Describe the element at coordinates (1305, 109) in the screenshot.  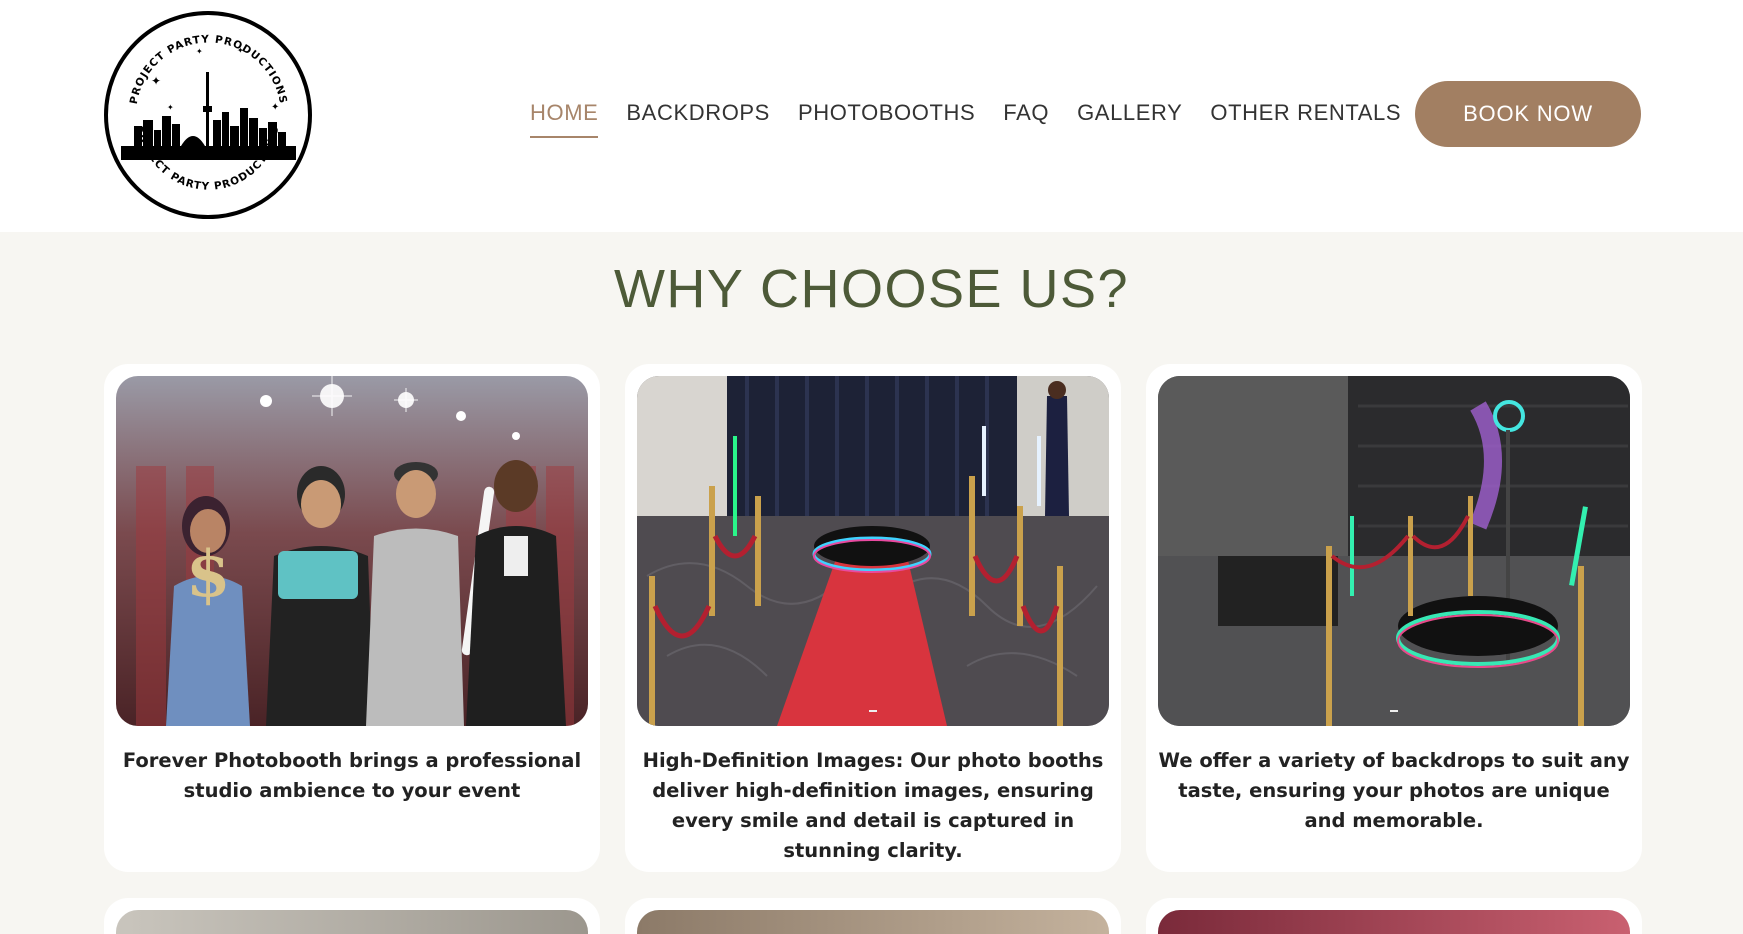
I see `nav-other-rentals: OTHER RENTALS` at that location.